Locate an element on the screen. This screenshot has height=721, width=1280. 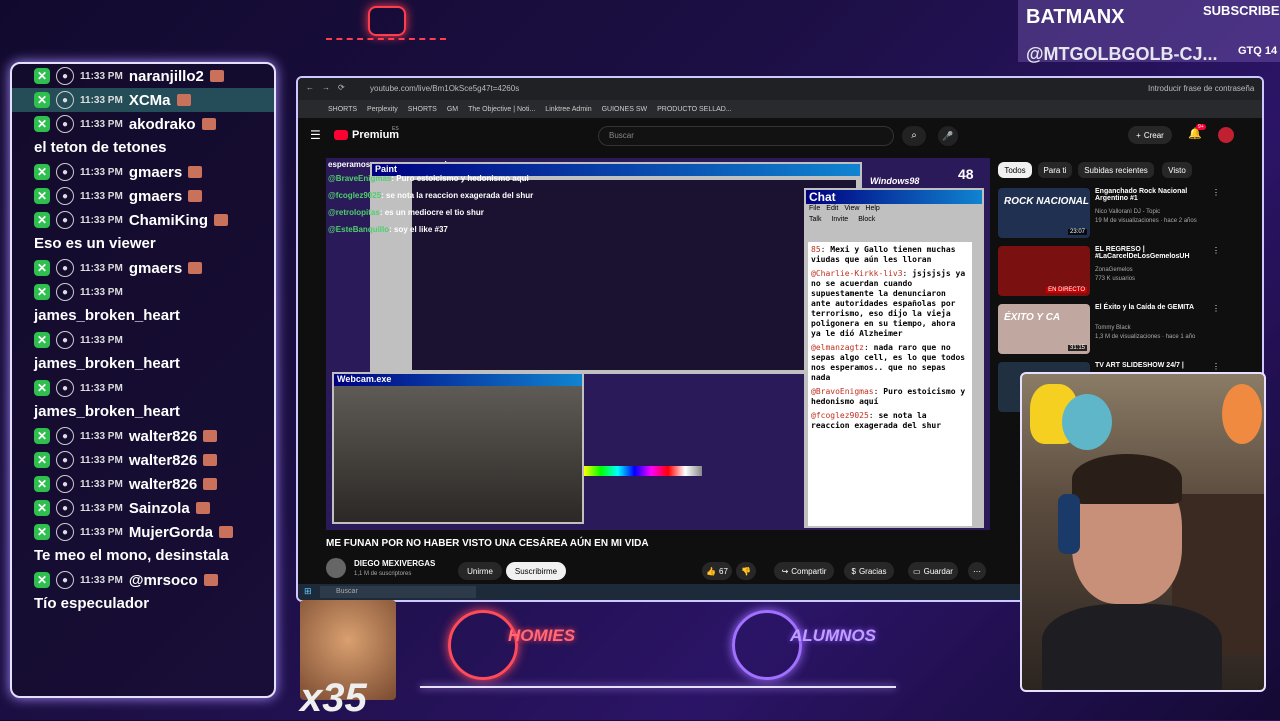
retro-action: Talk is located at coordinates (815, 219).